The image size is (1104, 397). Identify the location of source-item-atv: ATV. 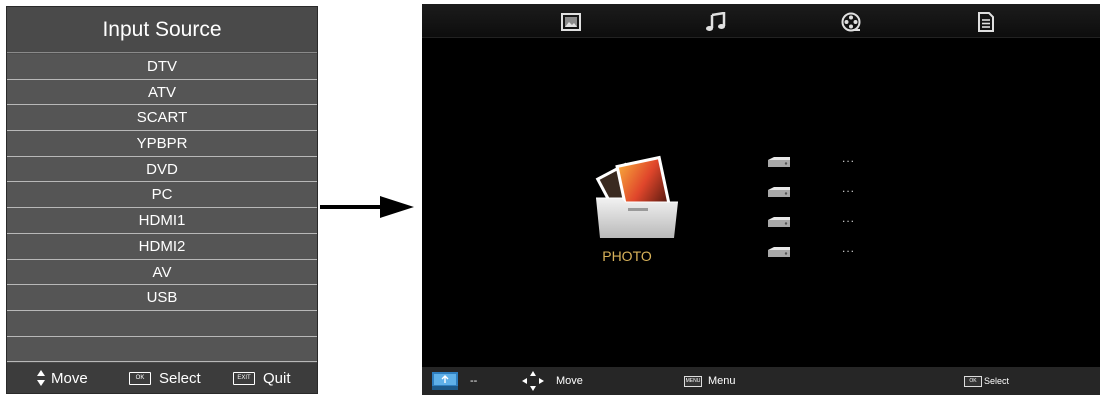
(162, 92).